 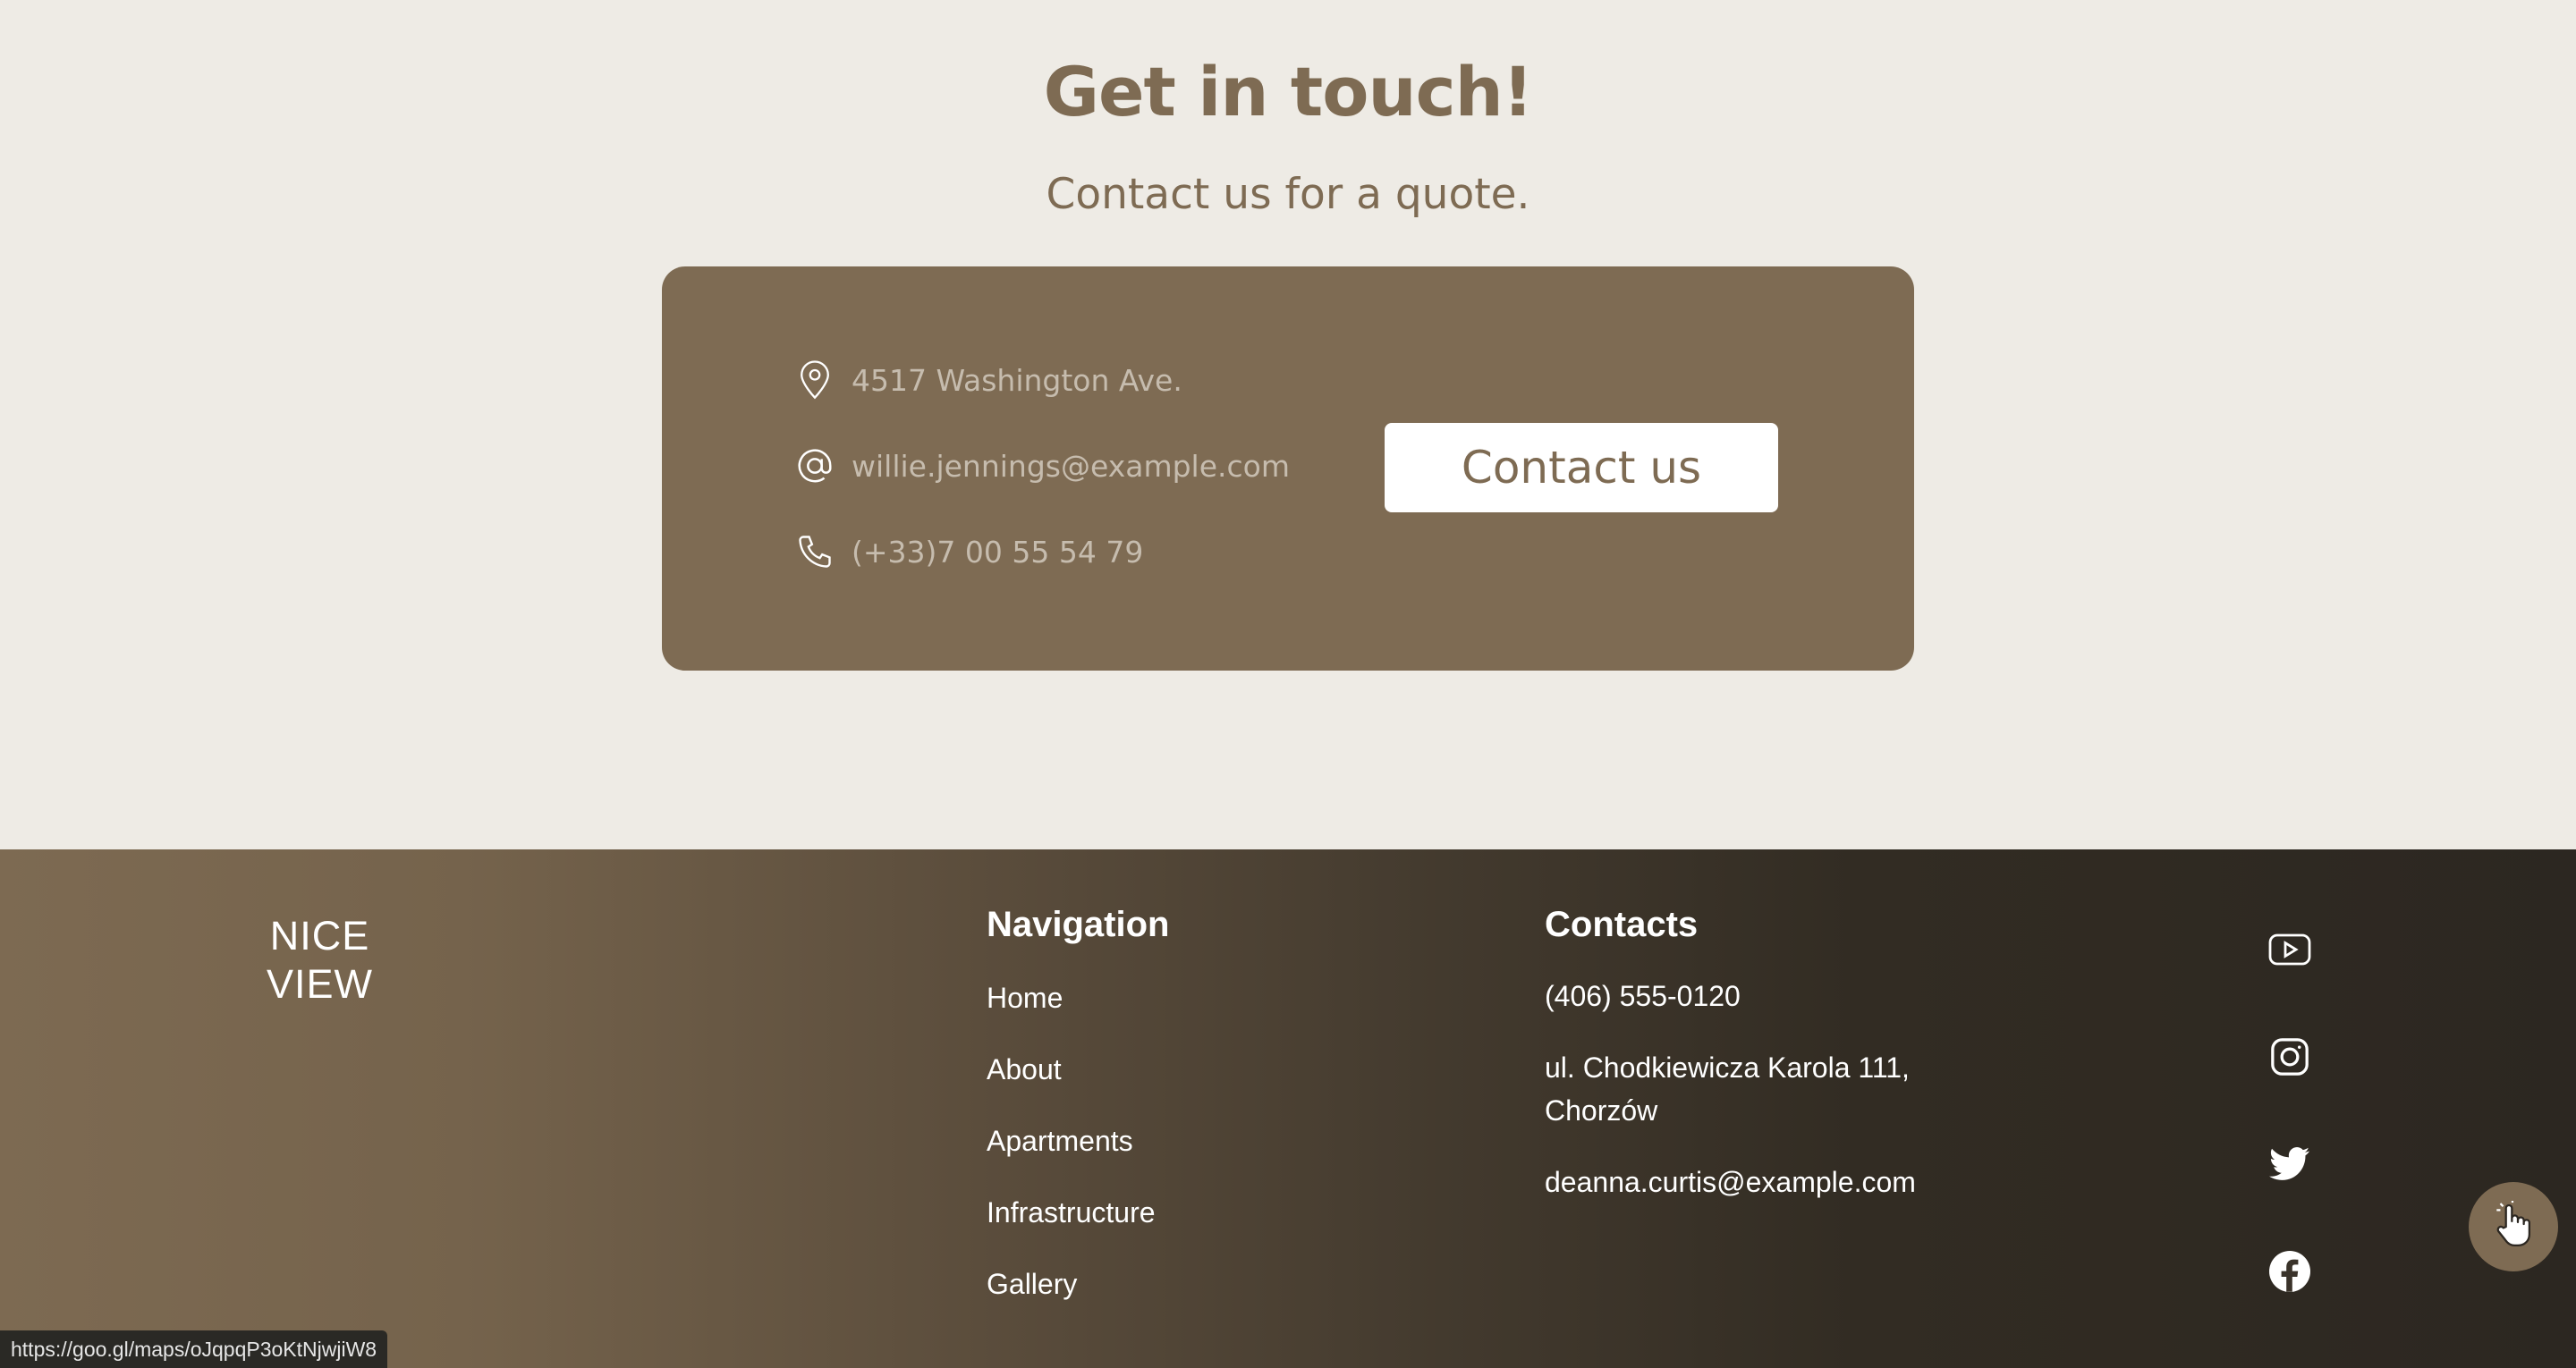 I want to click on youtube-icon, so click(x=2289, y=949).